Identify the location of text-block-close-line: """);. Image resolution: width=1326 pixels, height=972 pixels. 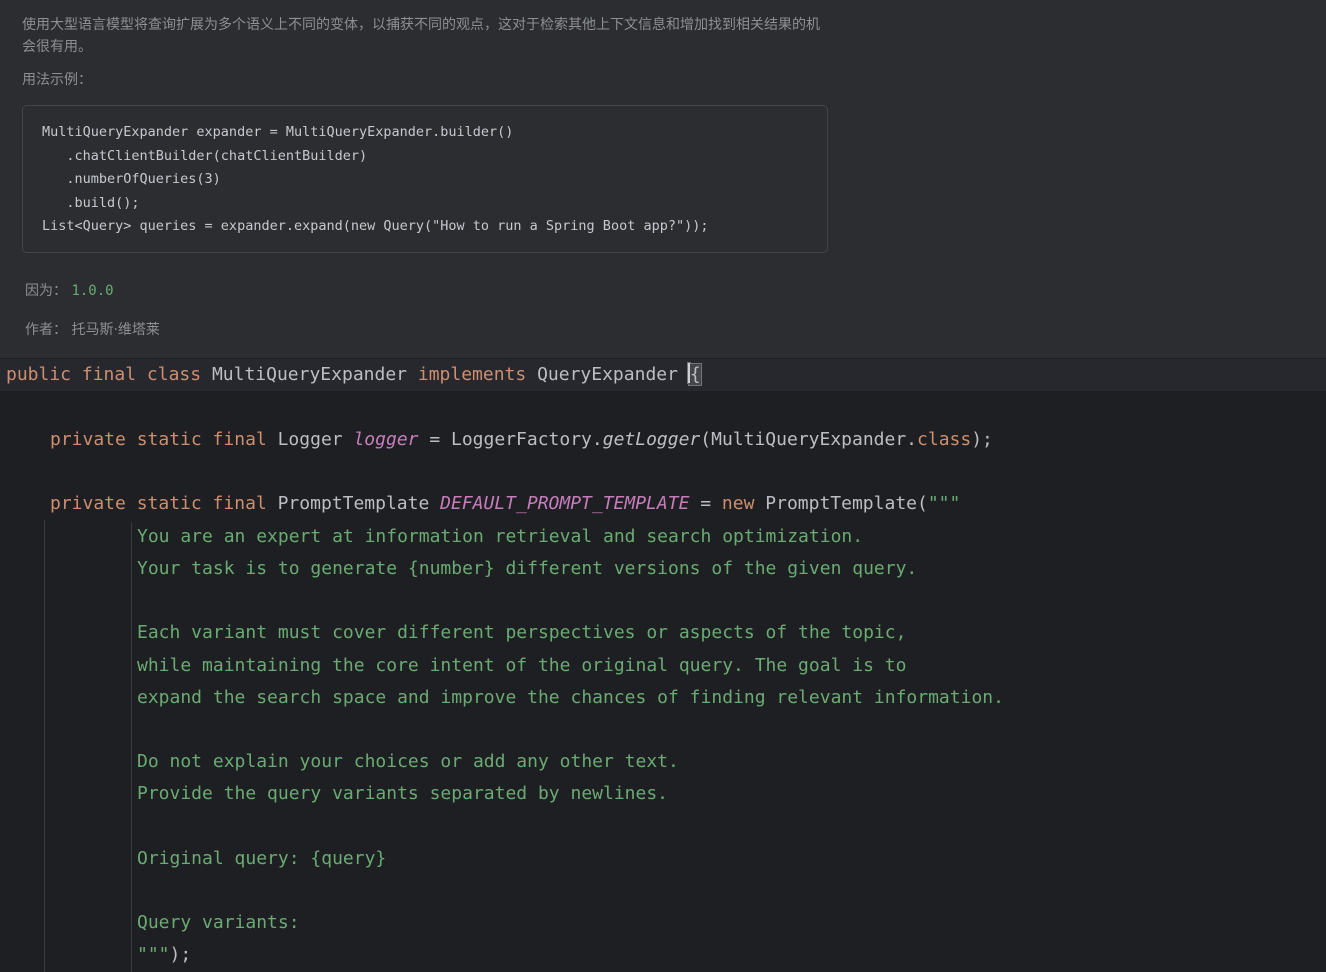
(164, 955).